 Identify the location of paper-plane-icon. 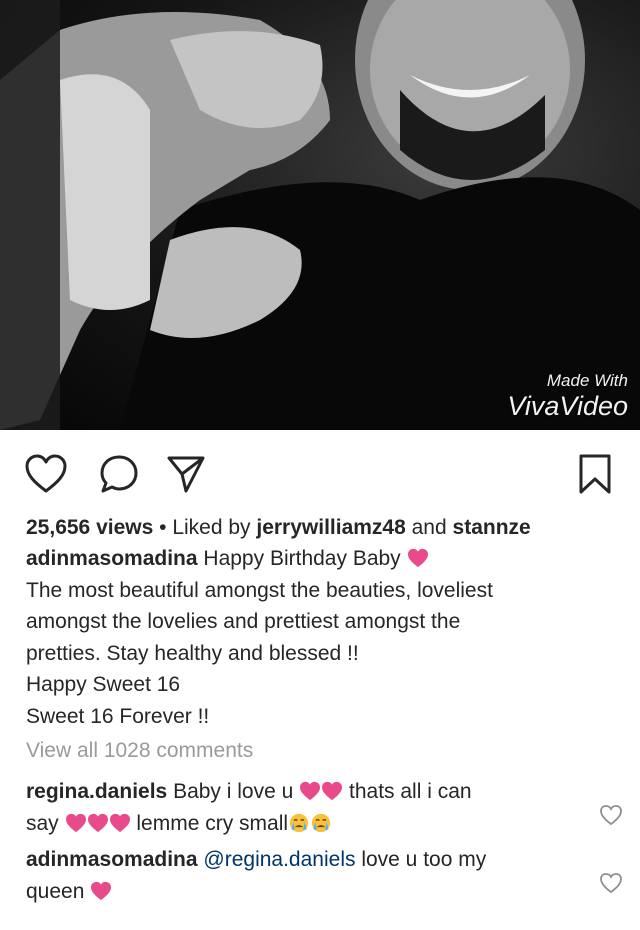
(186, 474).